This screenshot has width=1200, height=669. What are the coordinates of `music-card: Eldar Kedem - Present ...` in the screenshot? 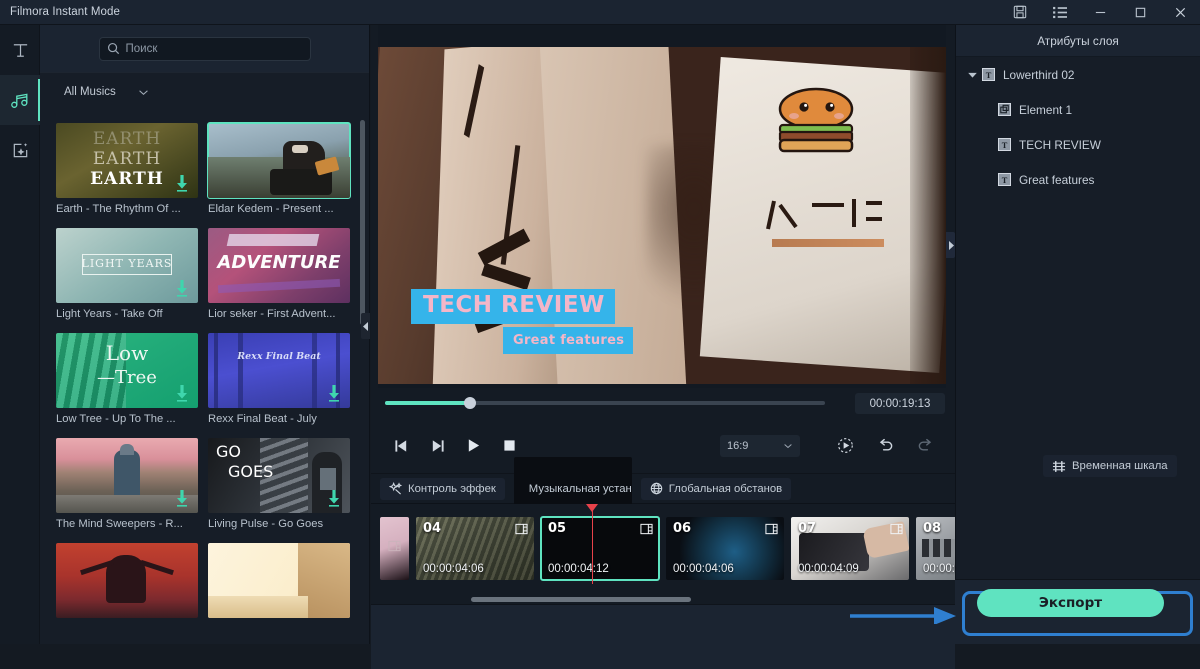 It's located at (279, 168).